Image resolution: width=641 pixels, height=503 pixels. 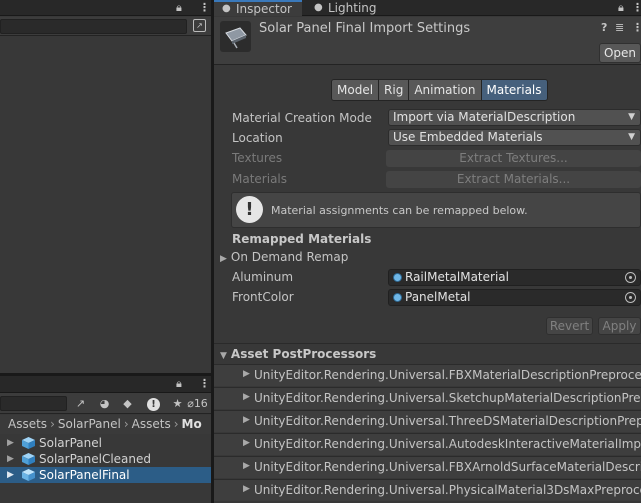 What do you see at coordinates (153, 403) in the screenshot?
I see `console-warning-icon: !` at bounding box center [153, 403].